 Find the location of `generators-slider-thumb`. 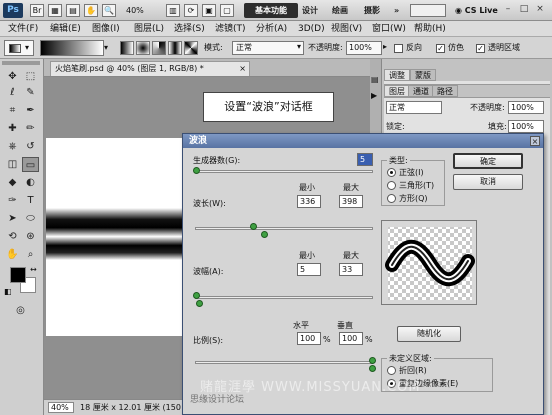

generators-slider-thumb is located at coordinates (196, 170).